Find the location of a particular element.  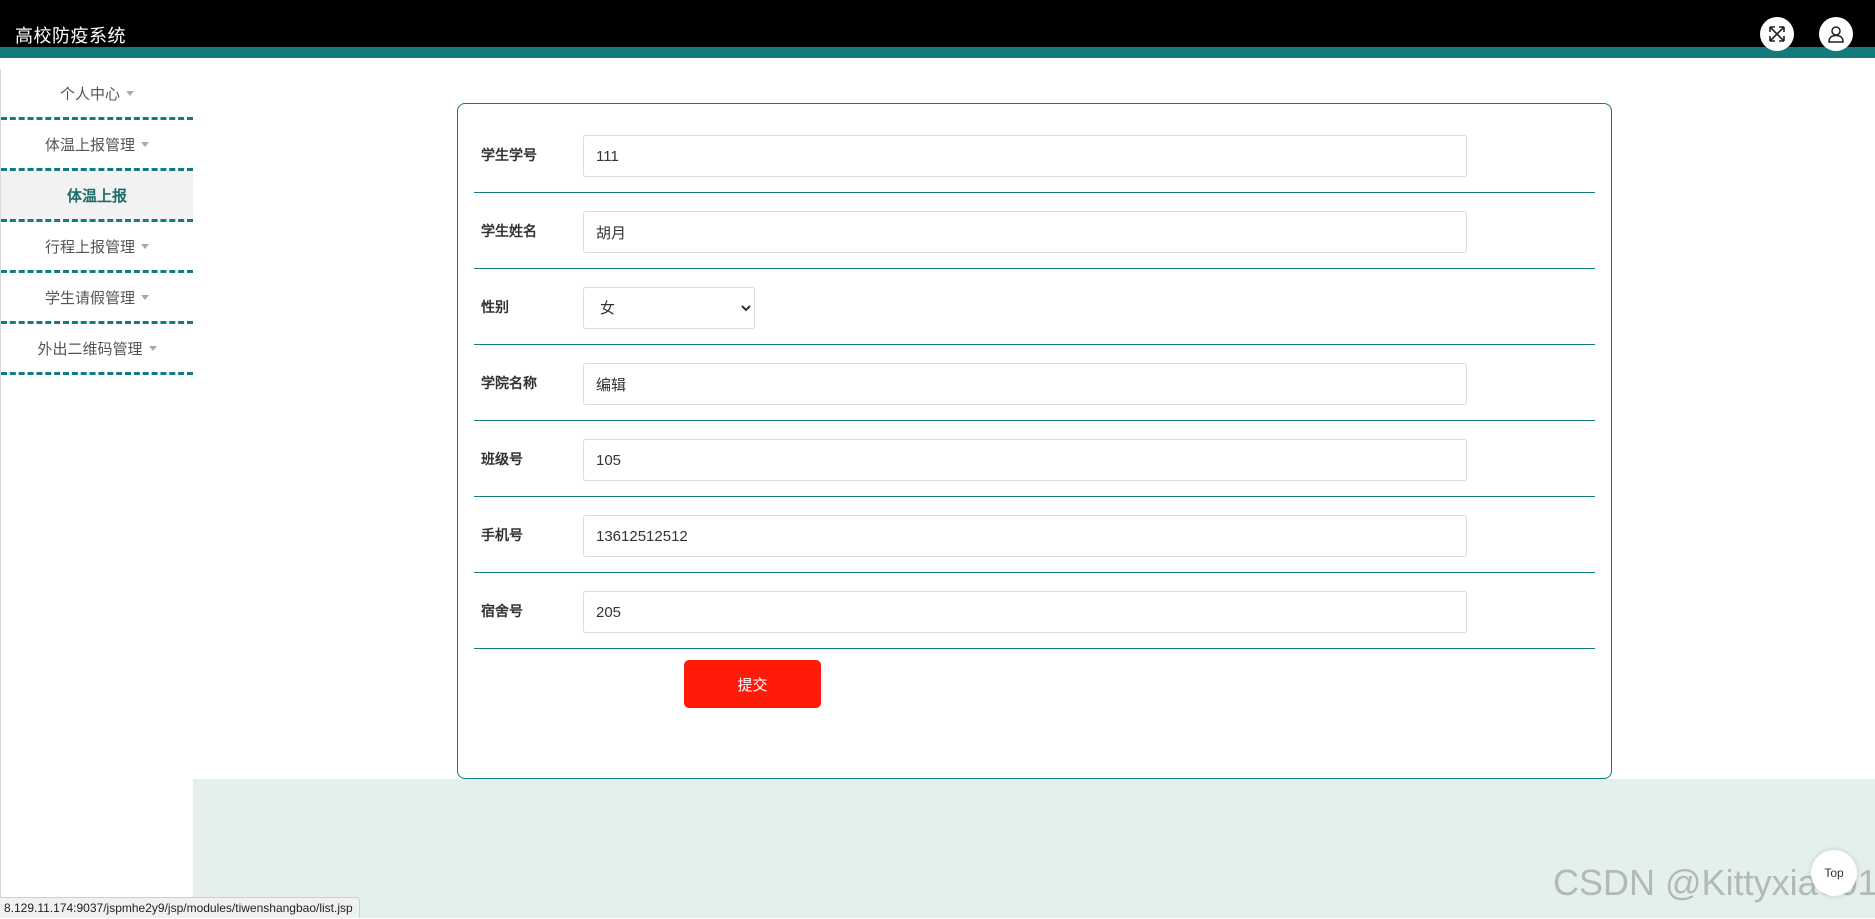

top-header: 高校防疫系统 is located at coordinates (937, 29).